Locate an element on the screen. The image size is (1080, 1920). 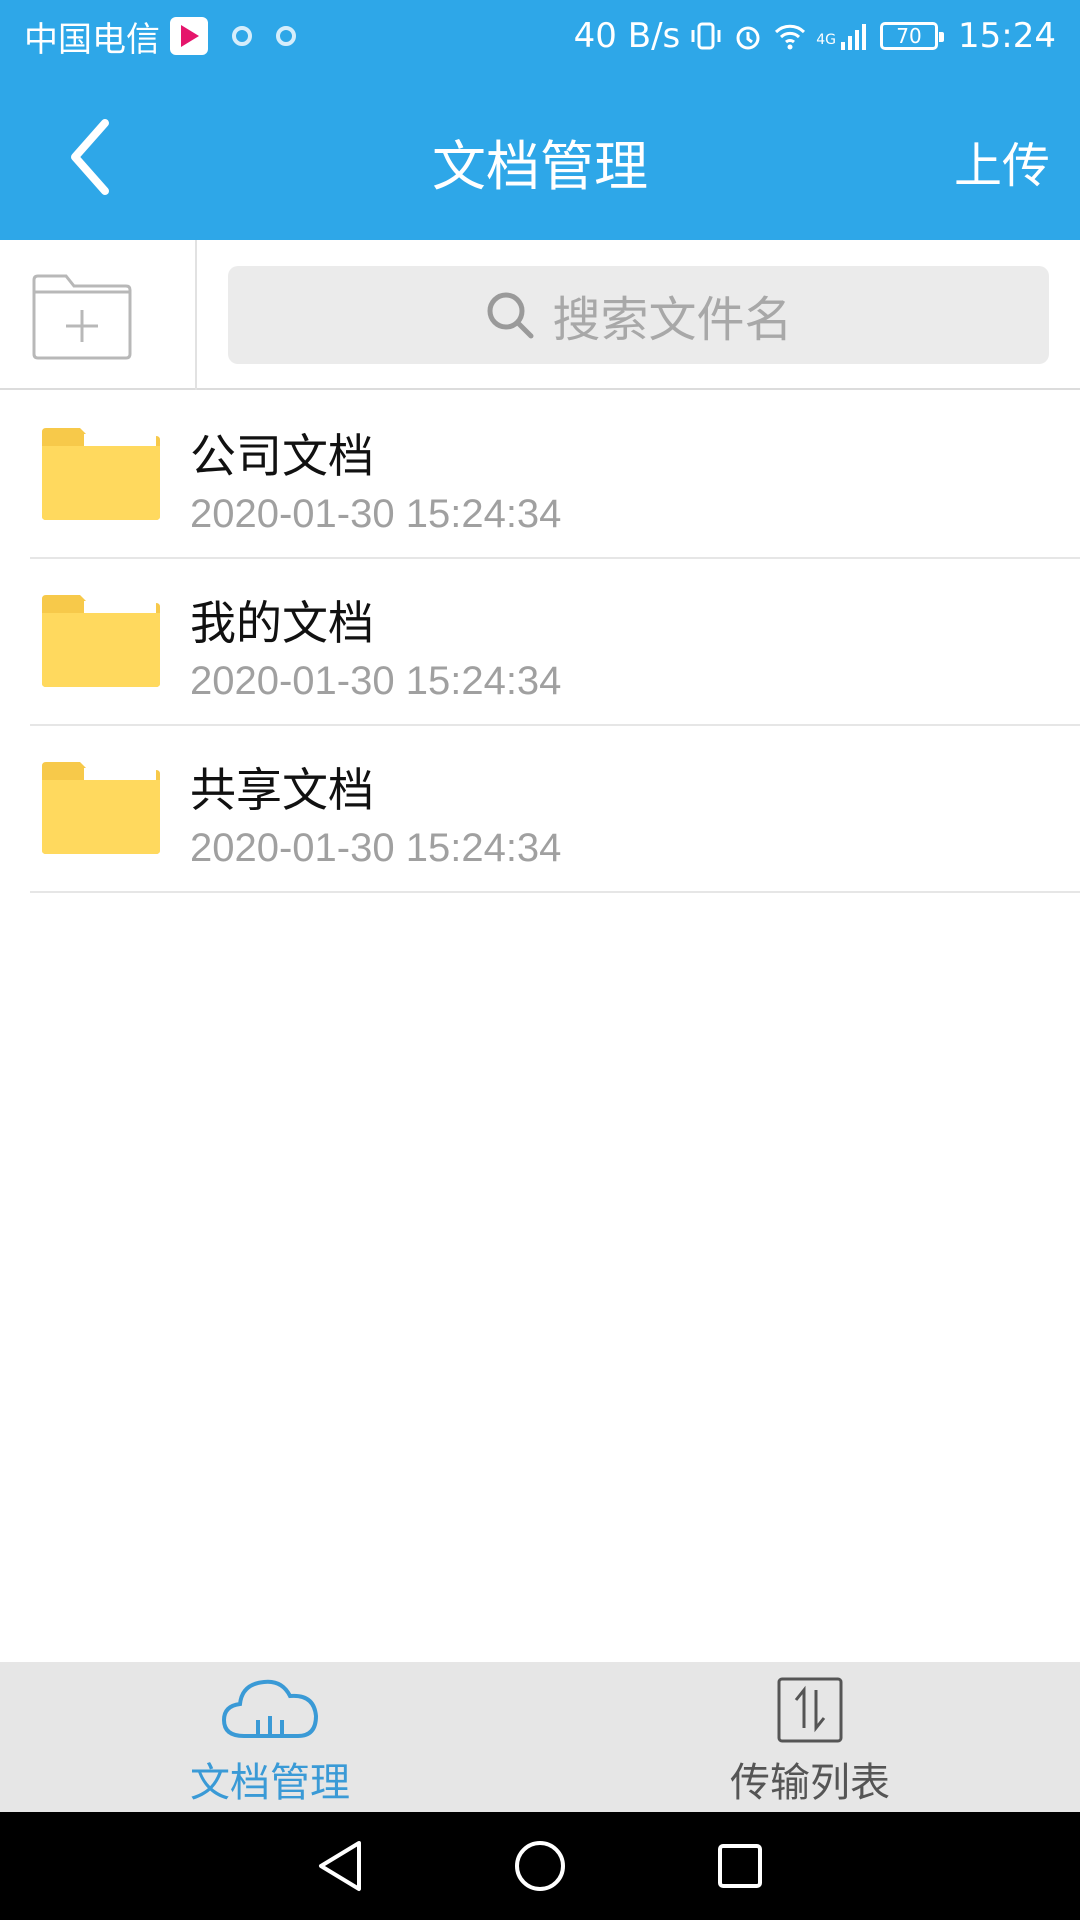
nav-back-button is located at coordinates (340, 1866).